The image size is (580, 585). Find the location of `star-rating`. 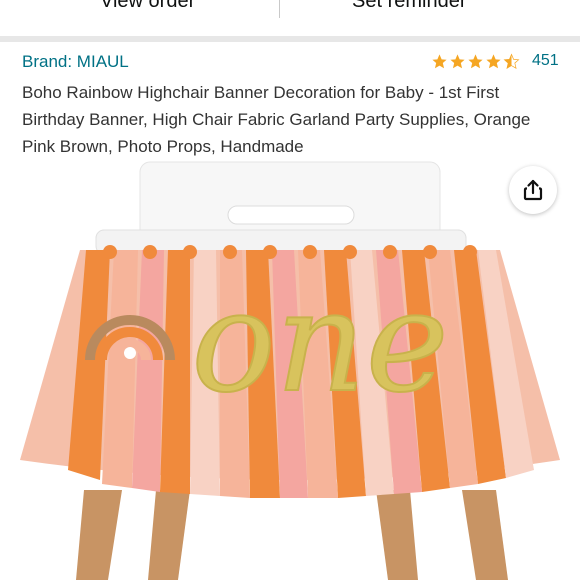

star-rating is located at coordinates (476, 61).